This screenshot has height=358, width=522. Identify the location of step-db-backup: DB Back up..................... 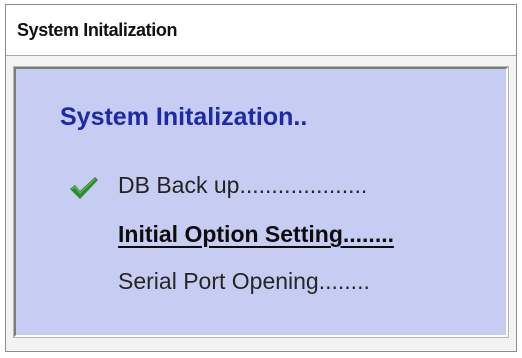
(243, 185).